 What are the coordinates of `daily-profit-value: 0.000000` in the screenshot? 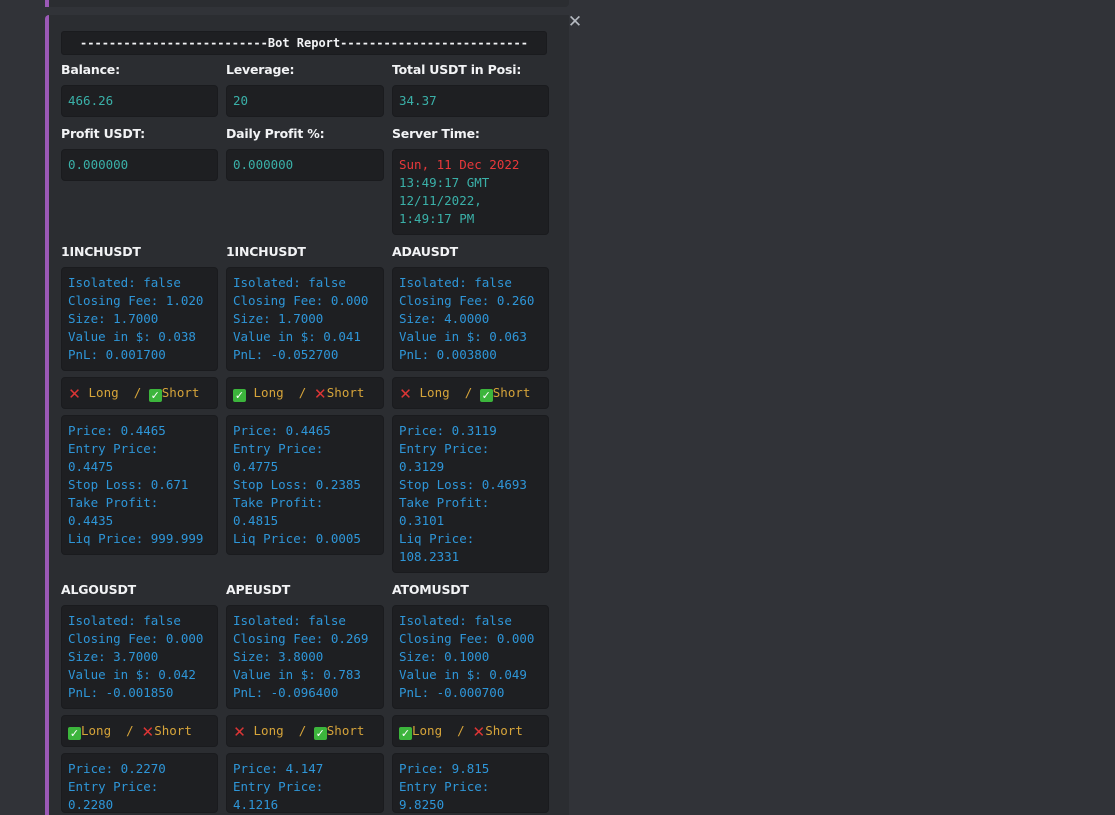 It's located at (305, 165).